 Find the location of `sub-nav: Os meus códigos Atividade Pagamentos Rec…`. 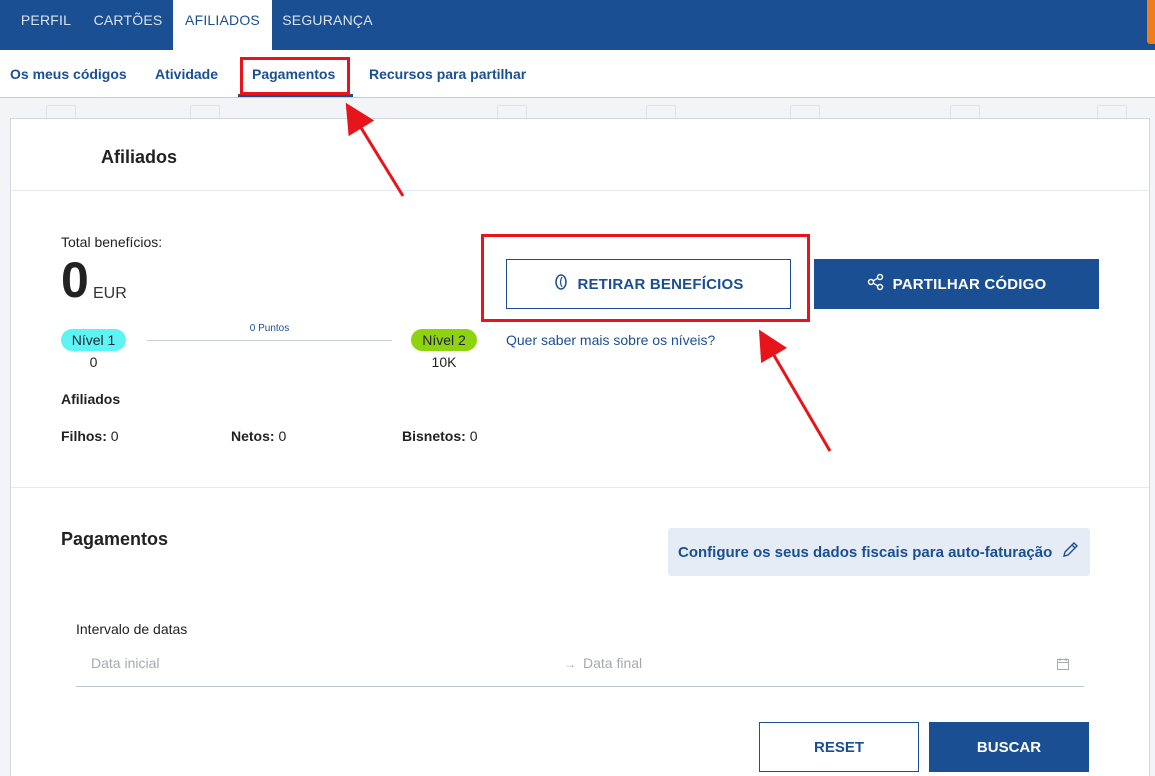

sub-nav: Os meus códigos Atividade Pagamentos Rec… is located at coordinates (577, 74).